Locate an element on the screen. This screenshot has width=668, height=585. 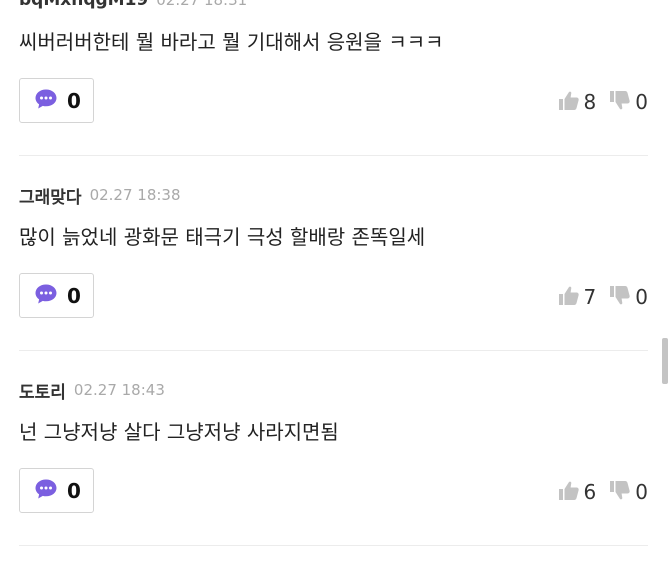
comment-text: 넌 그냥저냥 살다 그냥저냥 사라지면됨 is located at coordinates (179, 432).